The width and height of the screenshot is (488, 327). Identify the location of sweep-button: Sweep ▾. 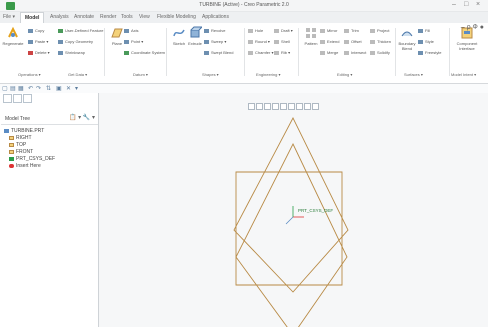
(215, 41).